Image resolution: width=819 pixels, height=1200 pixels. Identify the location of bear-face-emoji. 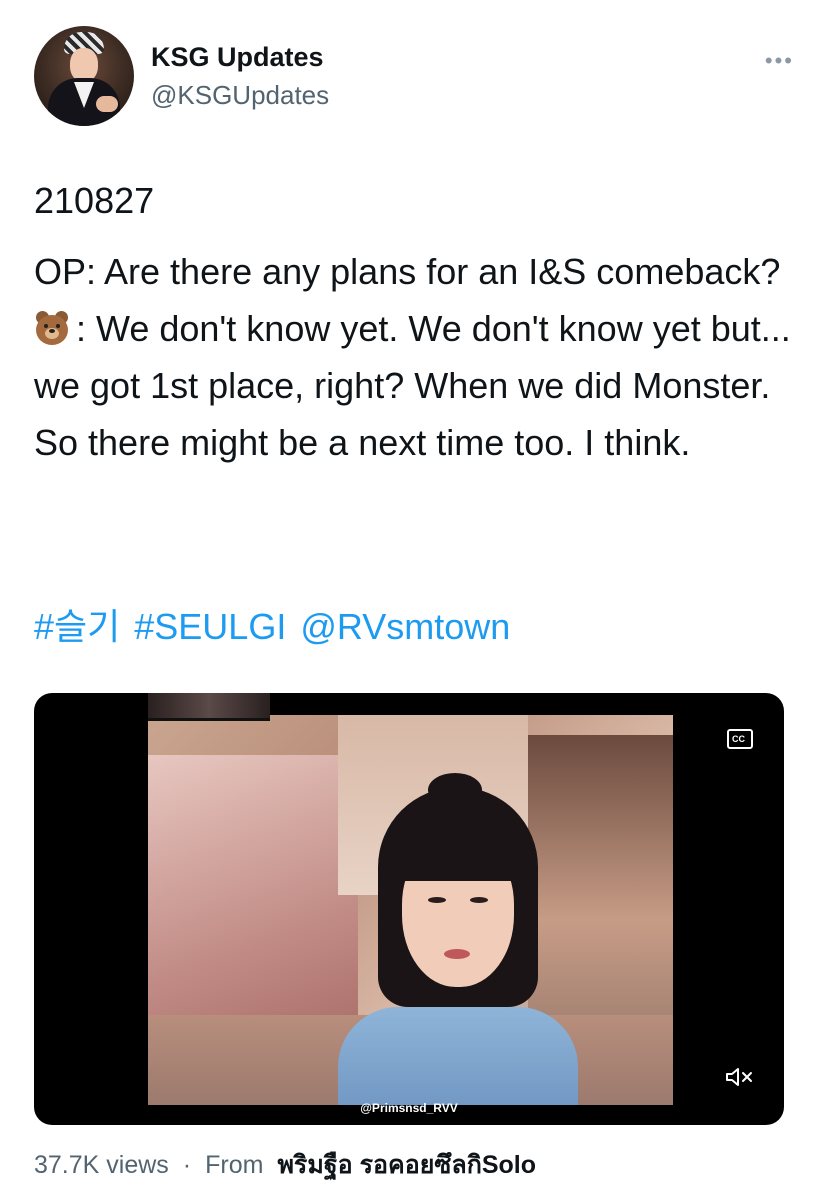
(52, 328).